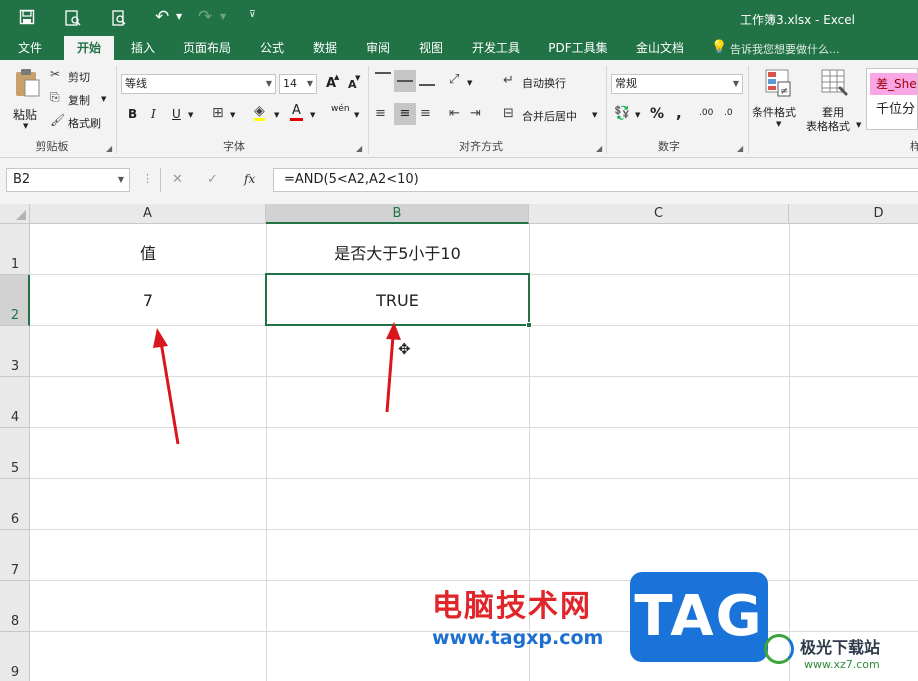 The image size is (918, 681). I want to click on redo-dropdown-icon: ▼, so click(223, 16).